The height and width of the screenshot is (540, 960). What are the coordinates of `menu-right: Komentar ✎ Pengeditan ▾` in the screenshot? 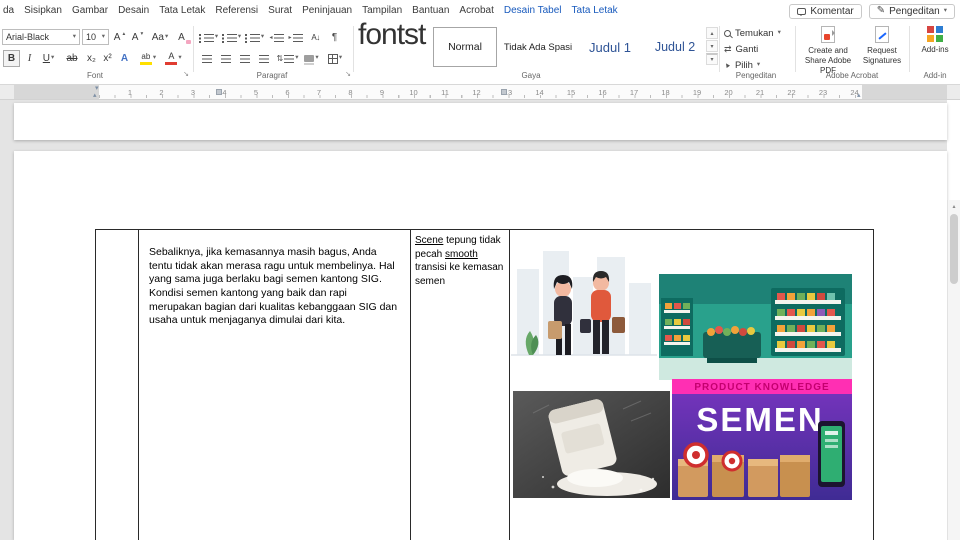 It's located at (874, 11).